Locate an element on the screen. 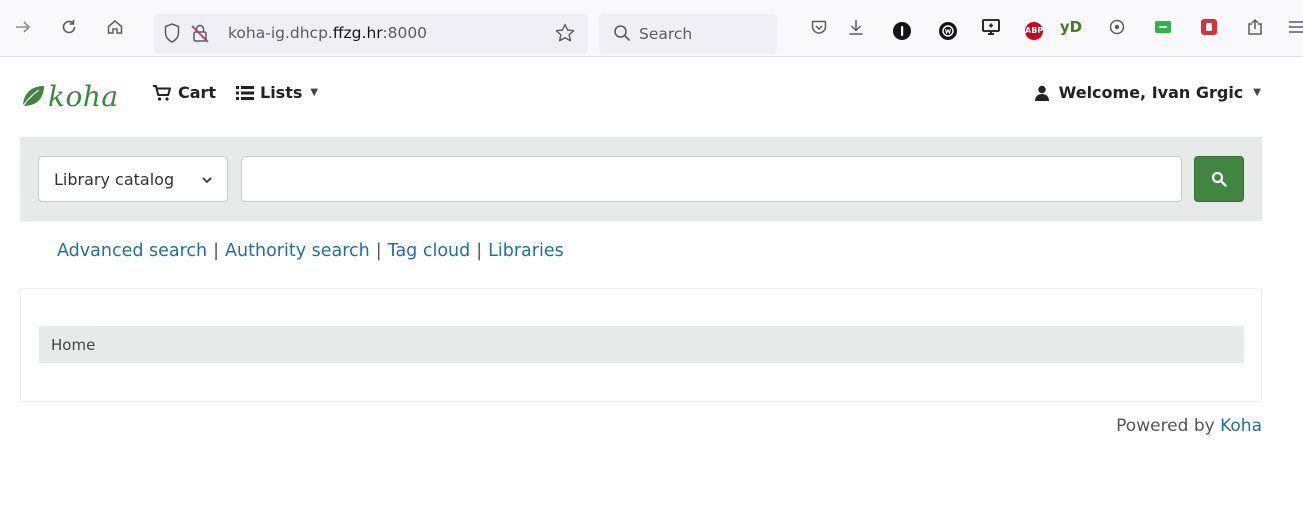  address-bar: koha-ig.dhcp.ffzg.hr:8000 is located at coordinates (371, 34).